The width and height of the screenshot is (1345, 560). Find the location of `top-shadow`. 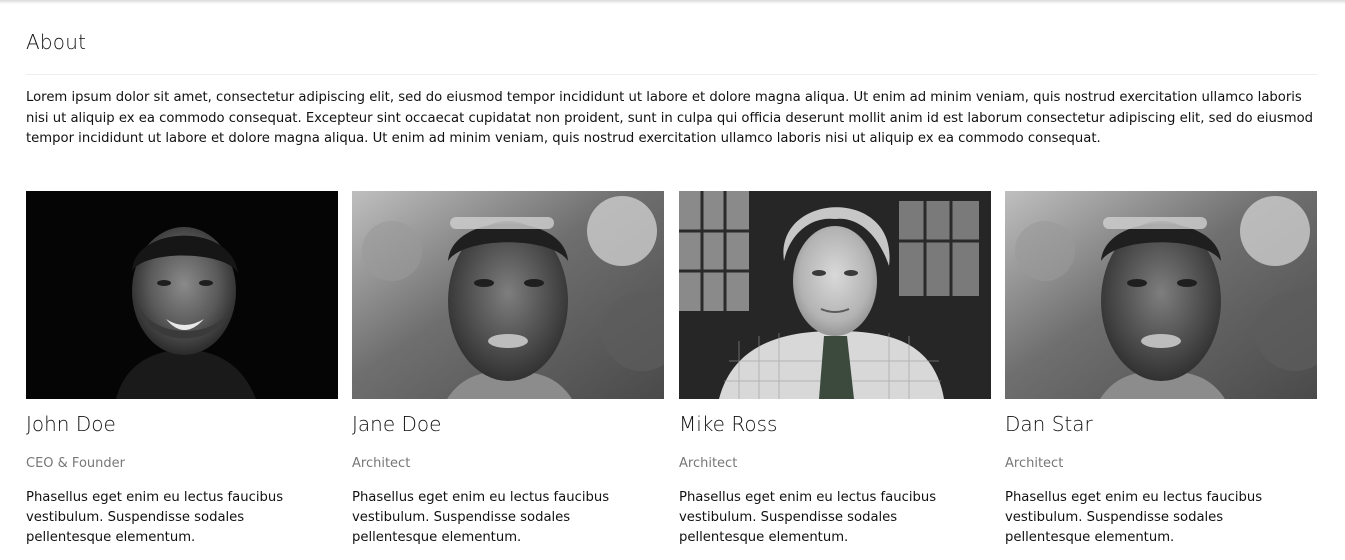

top-shadow is located at coordinates (672, 2).